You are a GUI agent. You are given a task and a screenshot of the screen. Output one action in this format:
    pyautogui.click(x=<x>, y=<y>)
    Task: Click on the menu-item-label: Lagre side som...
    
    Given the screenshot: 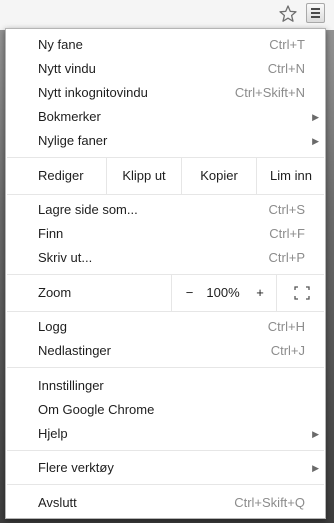 What is the action you would take?
    pyautogui.click(x=88, y=209)
    